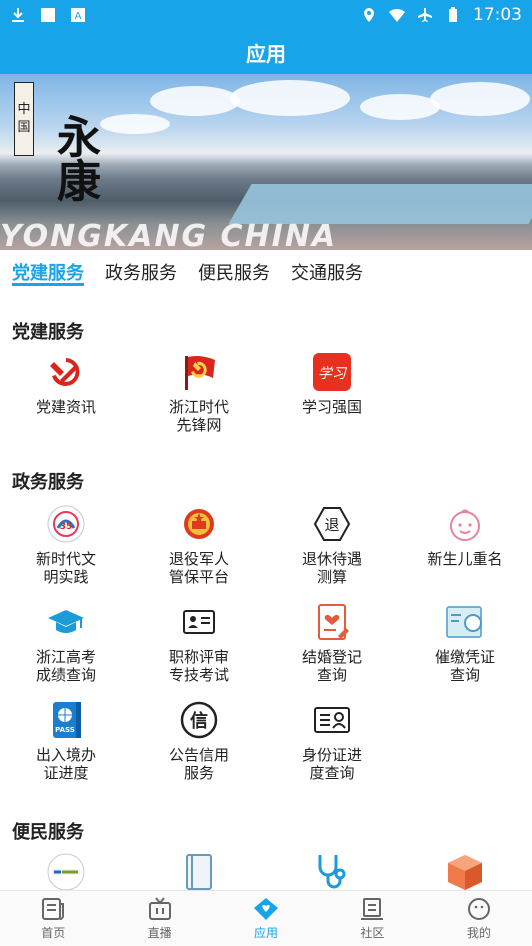  I want to click on service-label: 学习强国, so click(331, 407).